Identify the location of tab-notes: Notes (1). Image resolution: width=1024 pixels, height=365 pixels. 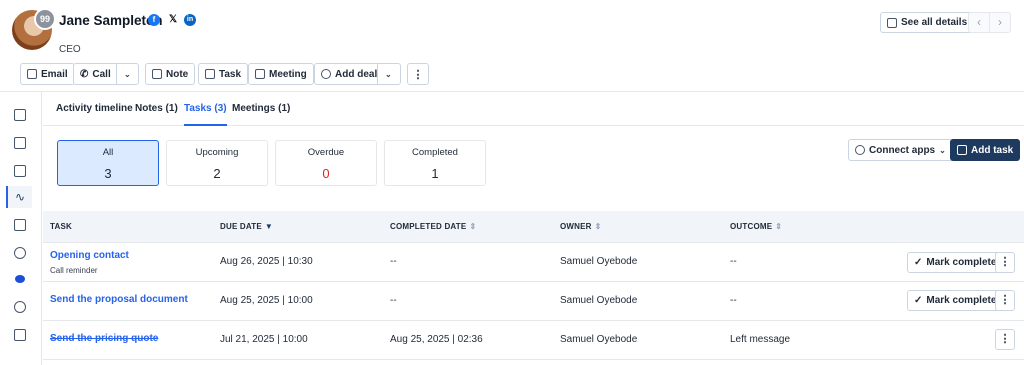
(156, 109).